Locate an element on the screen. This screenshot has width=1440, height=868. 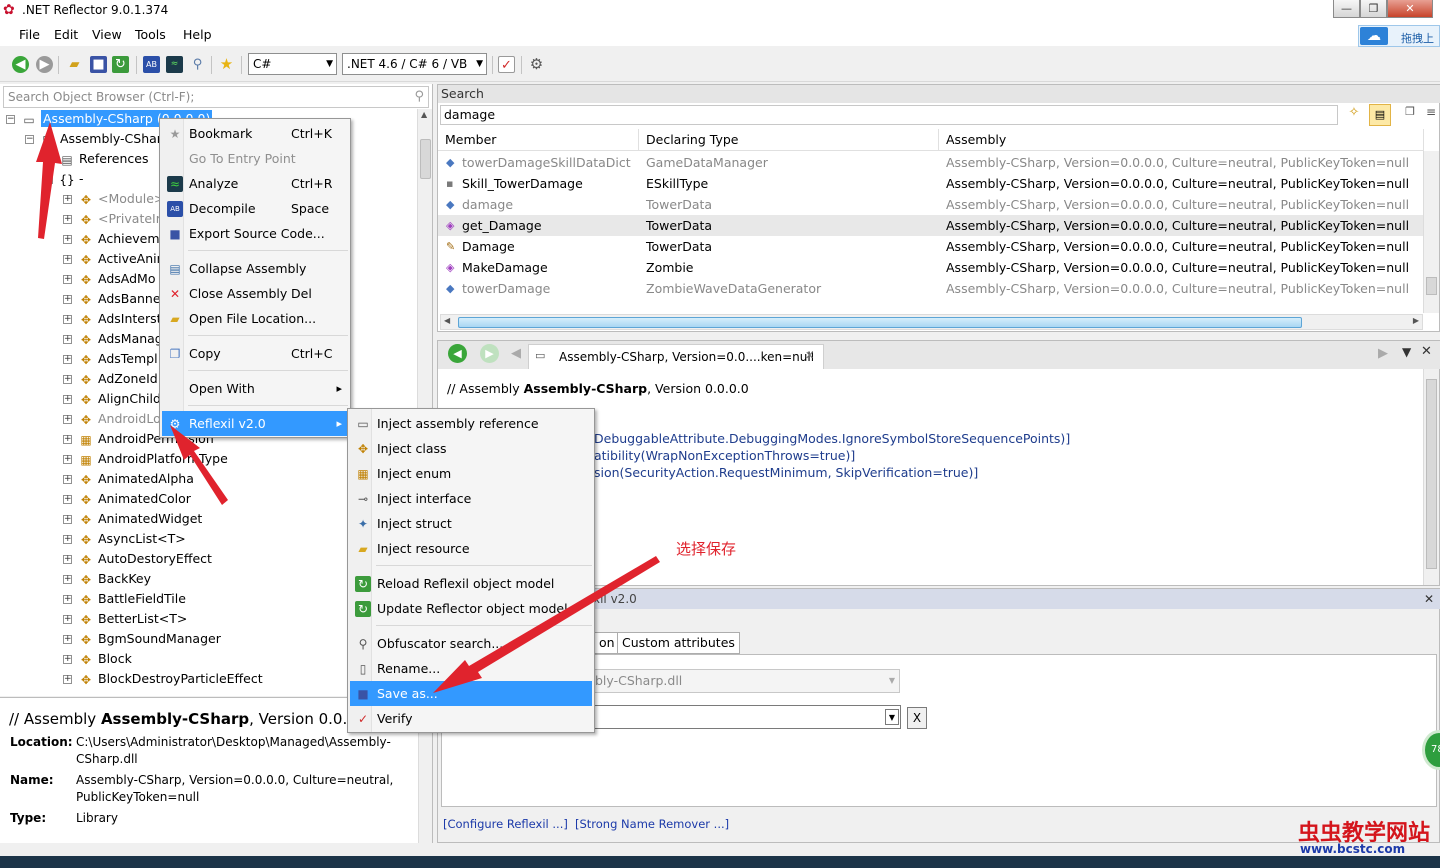
arrow-to-reflexil is located at coordinates (199, 465).